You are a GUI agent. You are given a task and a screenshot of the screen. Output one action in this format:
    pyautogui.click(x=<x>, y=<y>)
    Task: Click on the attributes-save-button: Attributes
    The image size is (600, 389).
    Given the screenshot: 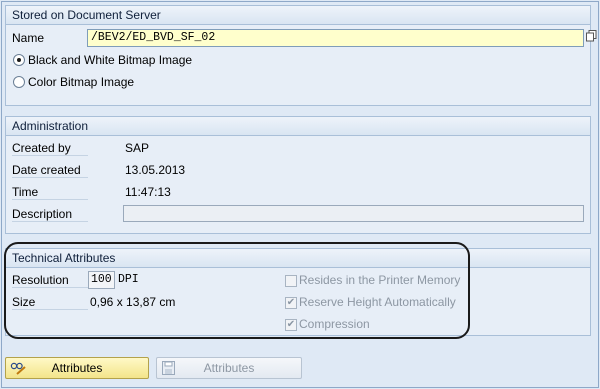 What is the action you would take?
    pyautogui.click(x=229, y=368)
    